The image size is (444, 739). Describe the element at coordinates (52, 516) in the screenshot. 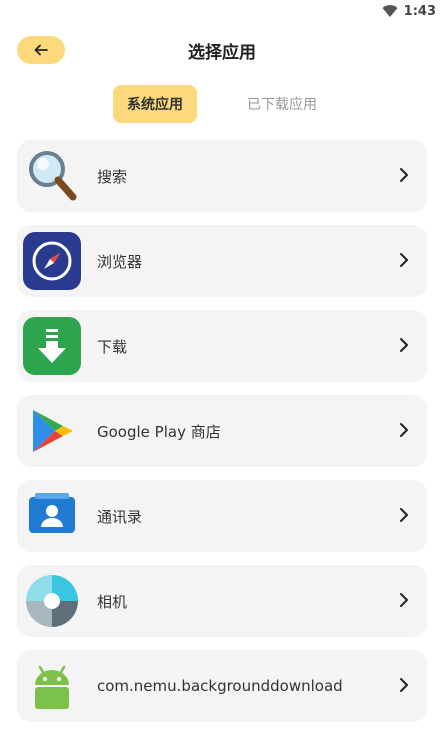

I see `contacts-icon` at that location.